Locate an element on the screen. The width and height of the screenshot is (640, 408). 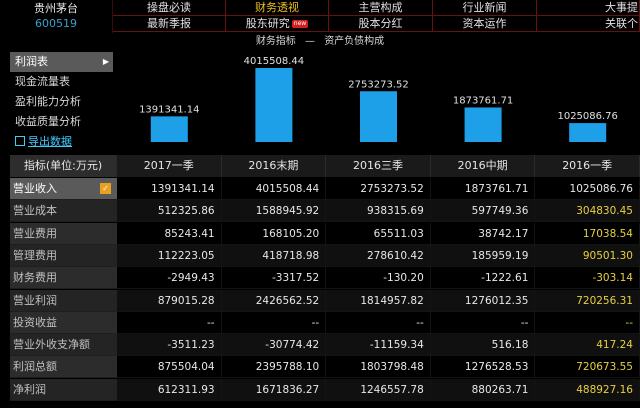
chart-header: 财务指标 — 资产负债构成 is located at coordinates (320, 41).